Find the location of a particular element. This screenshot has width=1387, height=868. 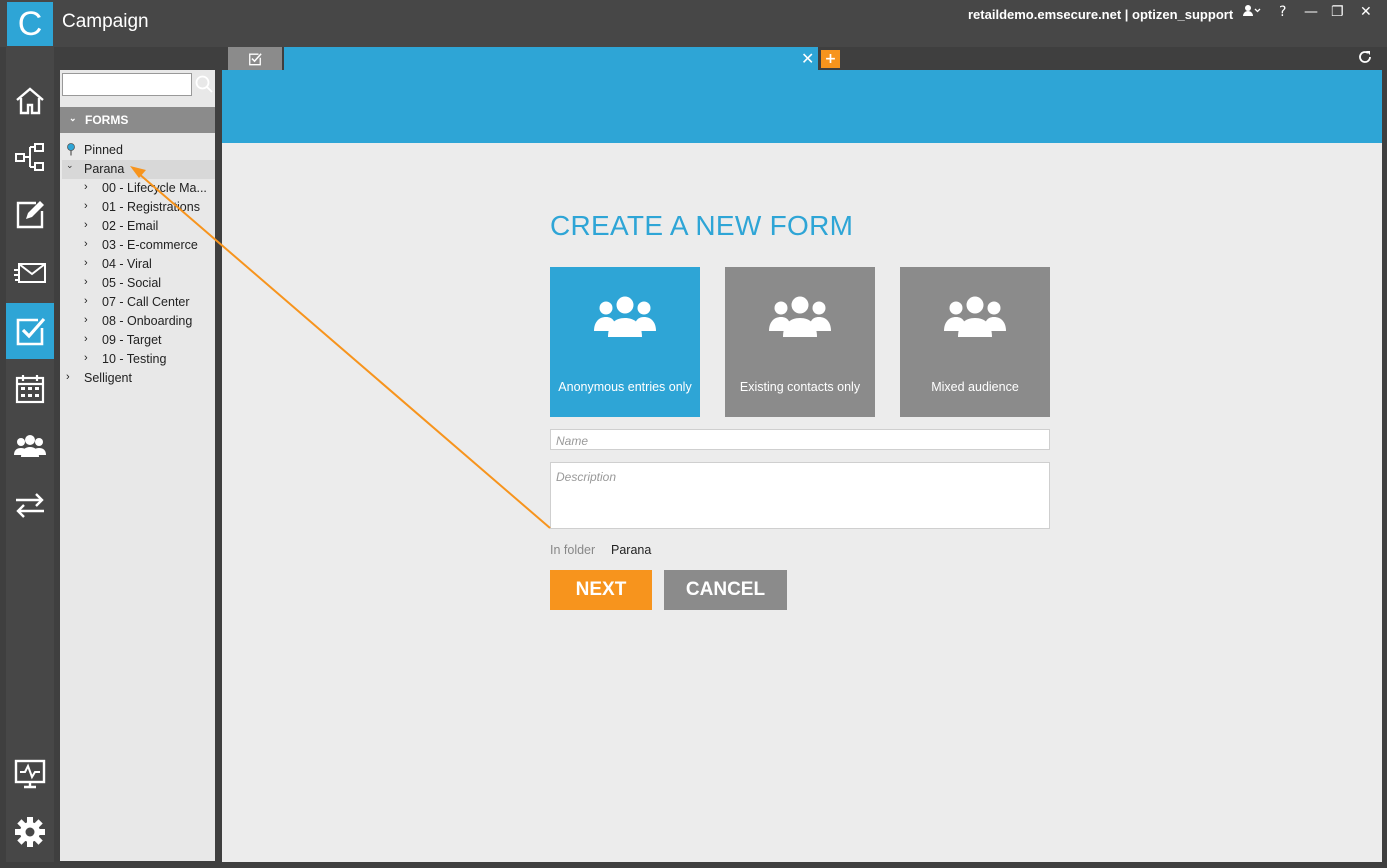

mail-icon is located at coordinates (30, 273).